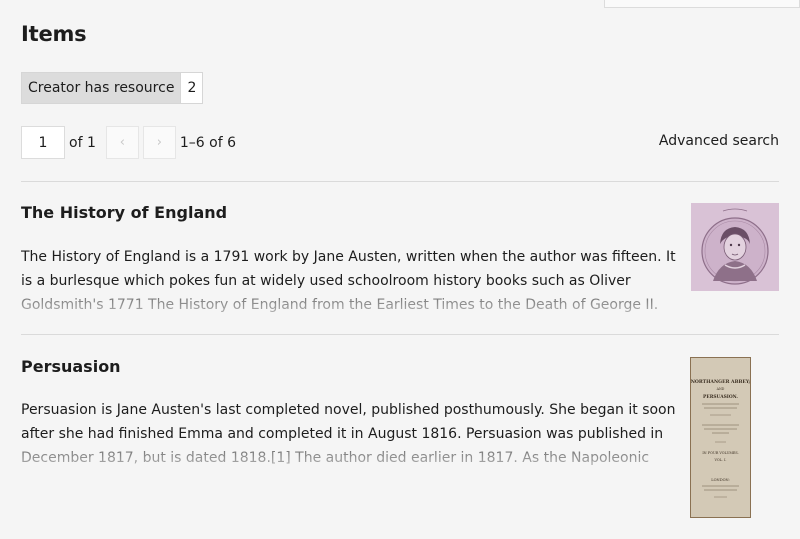 This screenshot has height=539, width=800. What do you see at coordinates (191, 88) in the screenshot?
I see `filter-value: 2` at bounding box center [191, 88].